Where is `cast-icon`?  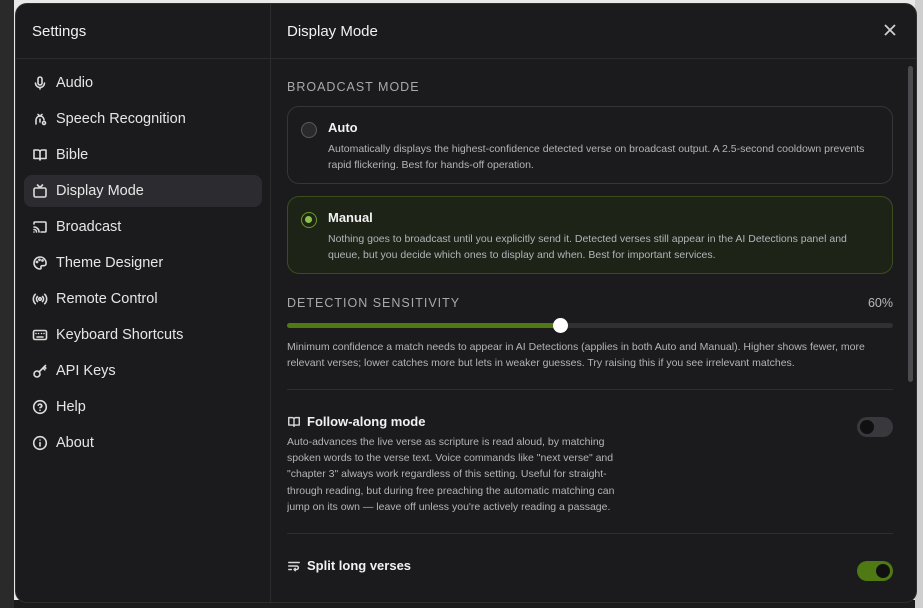
cast-icon is located at coordinates (40, 227).